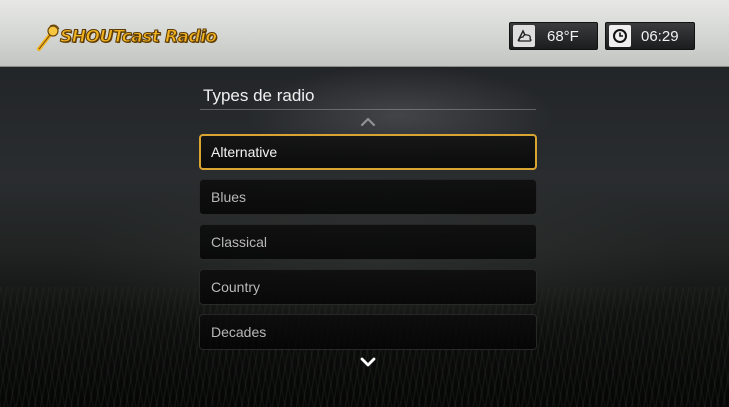 The height and width of the screenshot is (407, 729). Describe the element at coordinates (368, 109) in the screenshot. I see `title-divider` at that location.